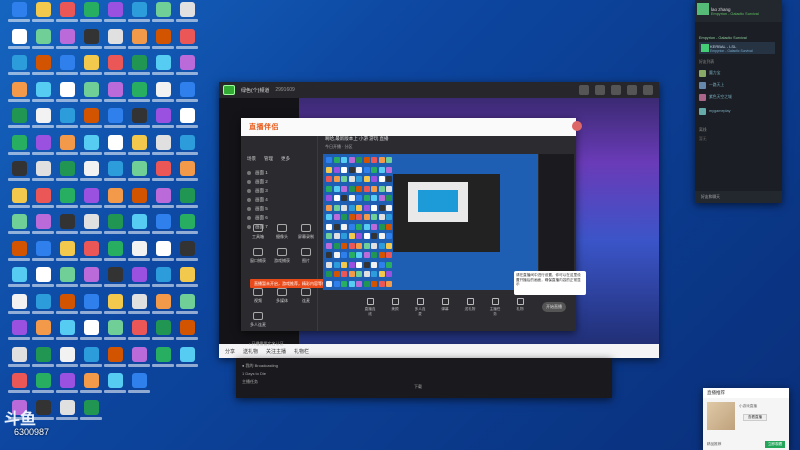 This screenshot has height=450, width=800. Describe the element at coordinates (445, 308) in the screenshot. I see `danmaku-button: 弹幕` at that location.